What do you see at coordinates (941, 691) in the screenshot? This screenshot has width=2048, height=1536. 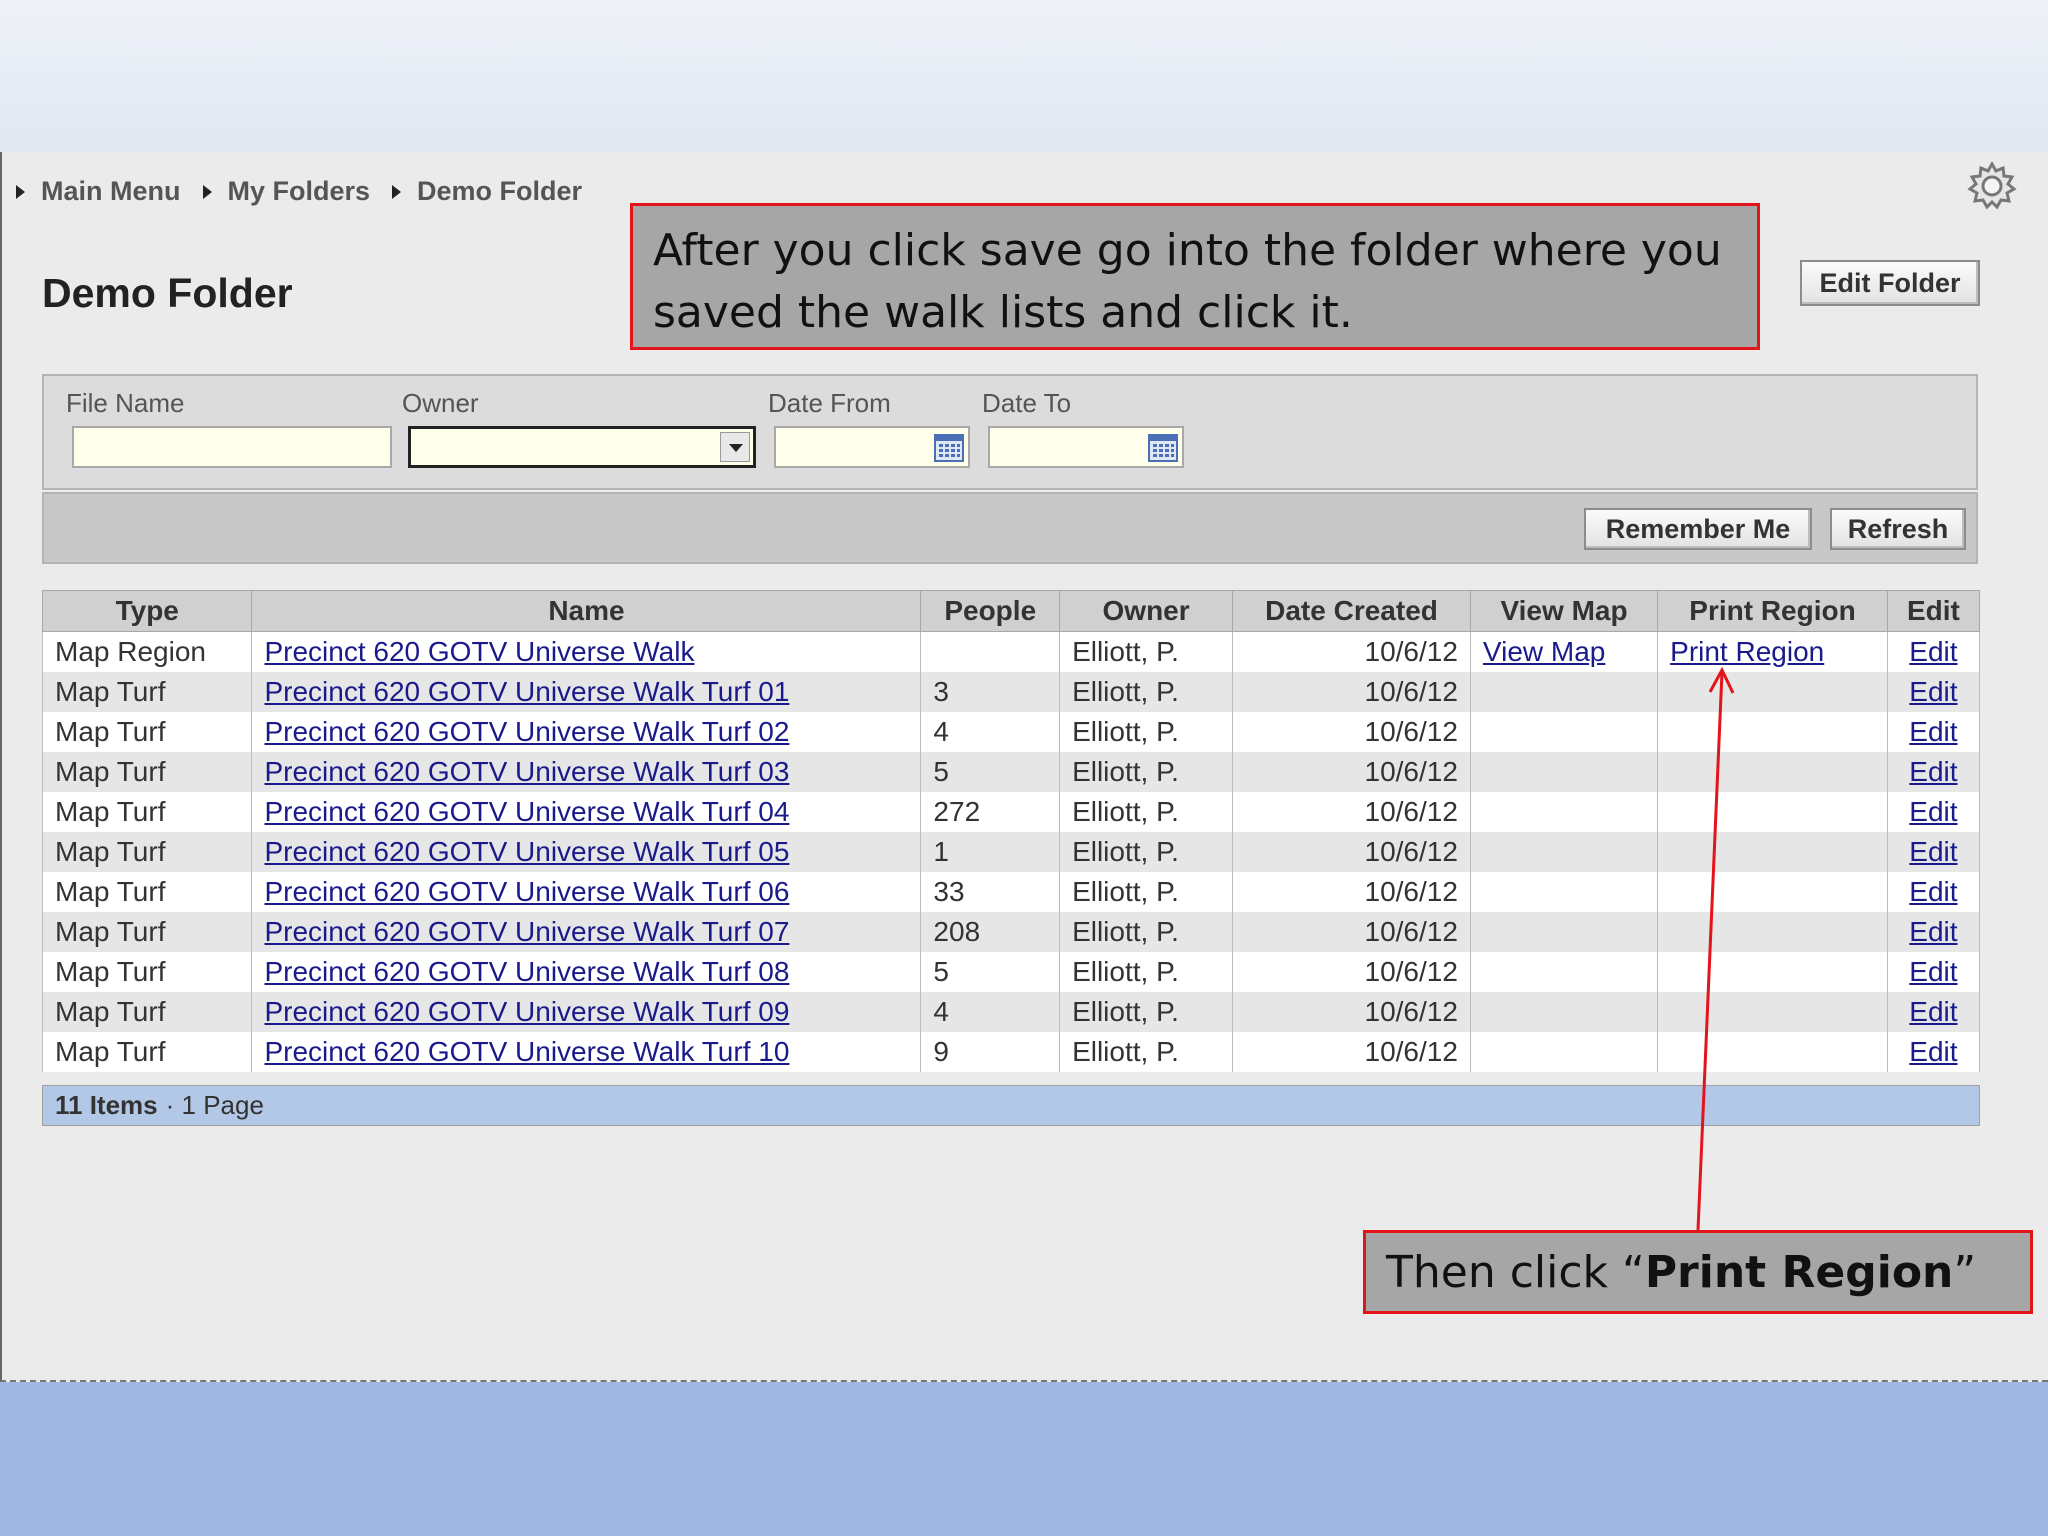 I see `cell-people: 3` at bounding box center [941, 691].